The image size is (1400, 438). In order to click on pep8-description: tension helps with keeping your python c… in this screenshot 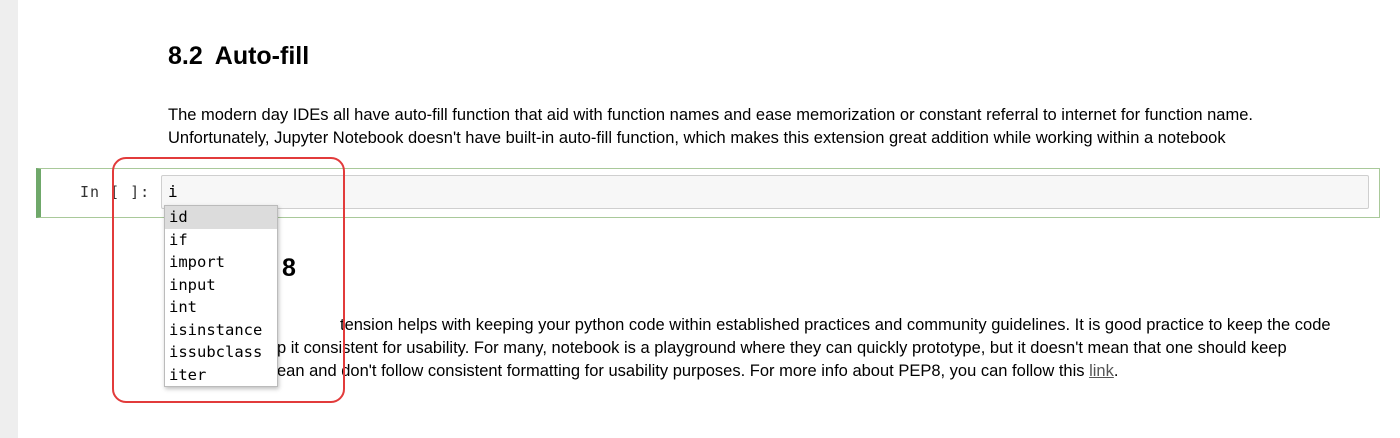, I will do `click(768, 348)`.